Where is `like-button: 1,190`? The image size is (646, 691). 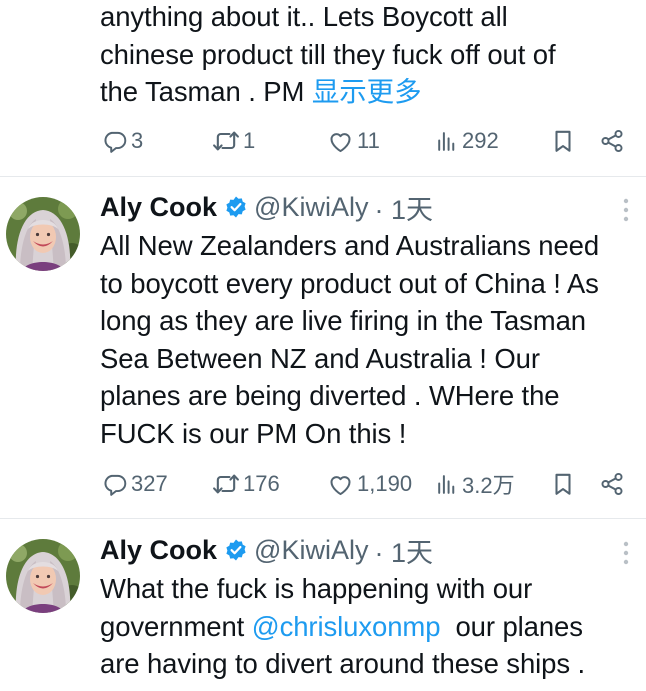
like-button: 1,190 is located at coordinates (369, 484).